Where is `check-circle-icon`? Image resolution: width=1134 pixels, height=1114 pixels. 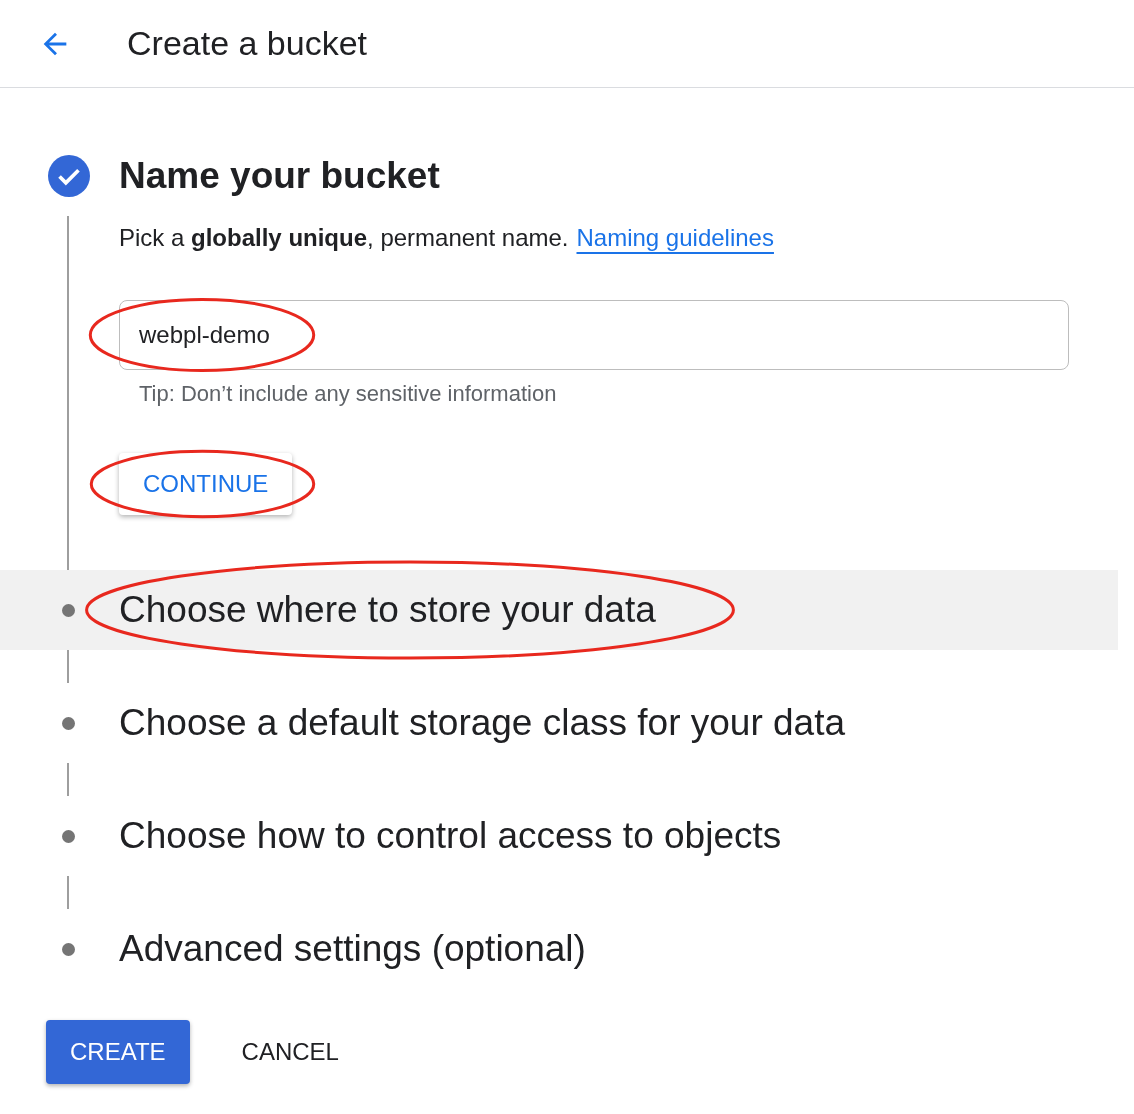 check-circle-icon is located at coordinates (69, 176).